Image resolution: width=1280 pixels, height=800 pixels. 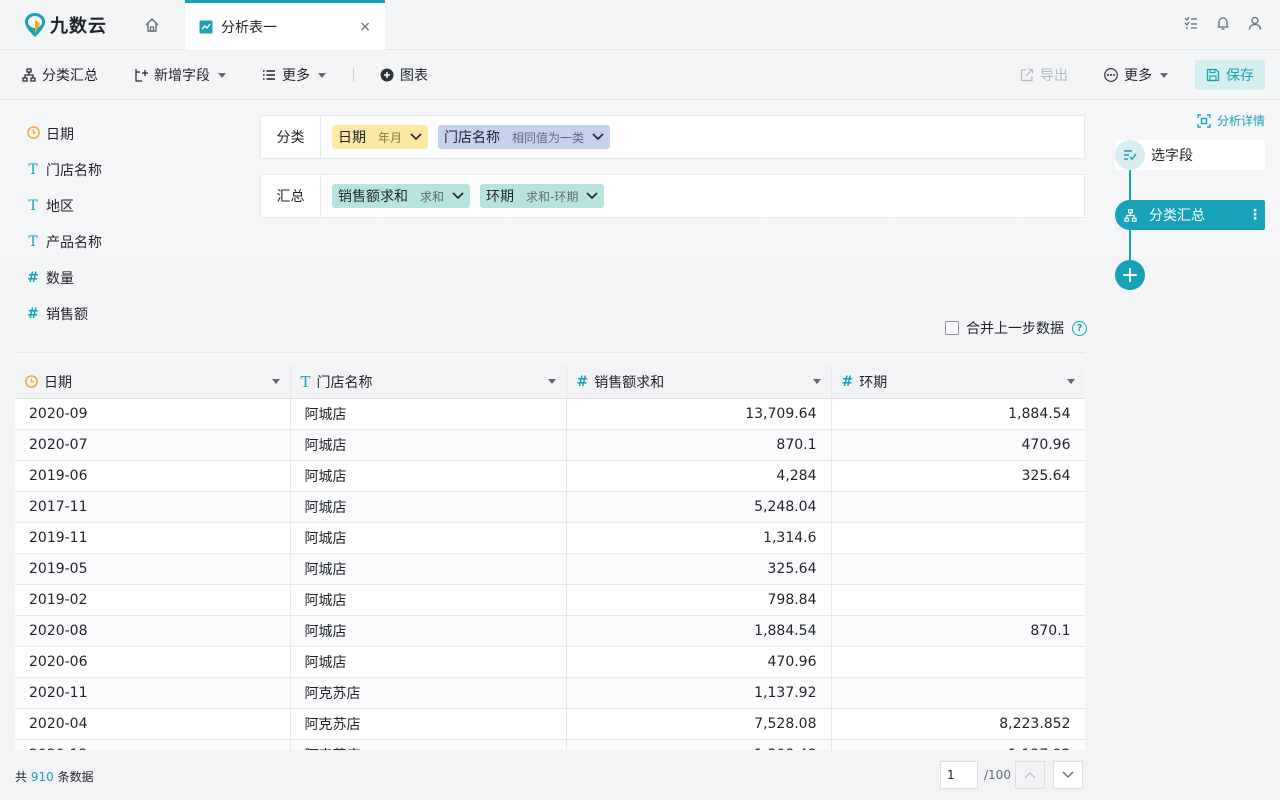 What do you see at coordinates (1223, 23) in the screenshot?
I see `bell-icon` at bounding box center [1223, 23].